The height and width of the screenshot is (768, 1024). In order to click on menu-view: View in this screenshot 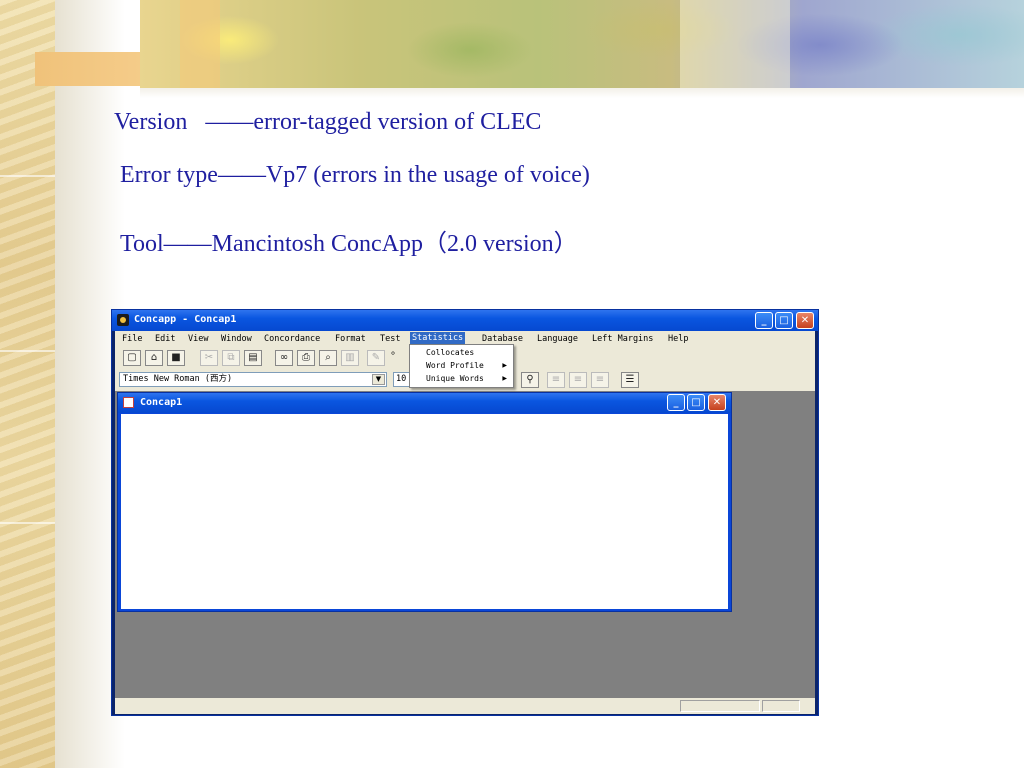, I will do `click(198, 339)`.